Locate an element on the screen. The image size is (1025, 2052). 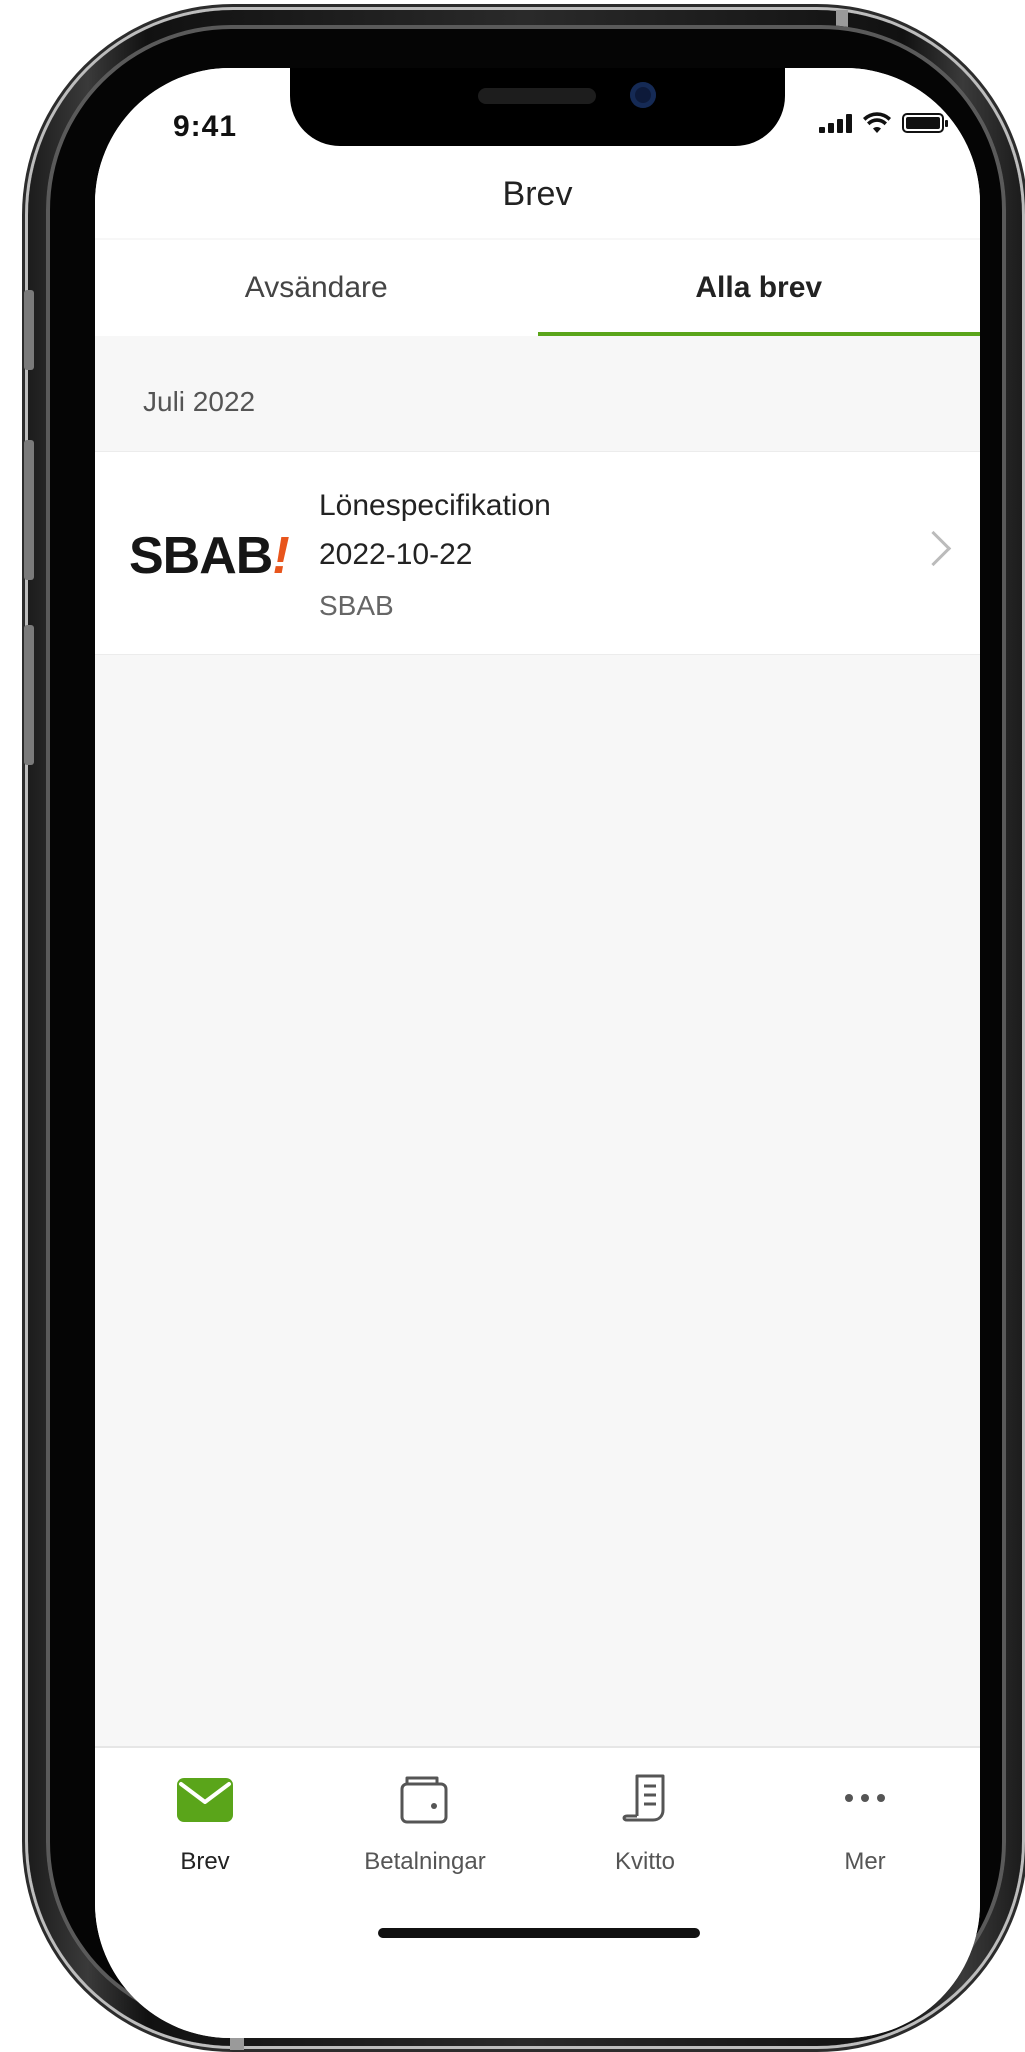
front-camera is located at coordinates (643, 95).